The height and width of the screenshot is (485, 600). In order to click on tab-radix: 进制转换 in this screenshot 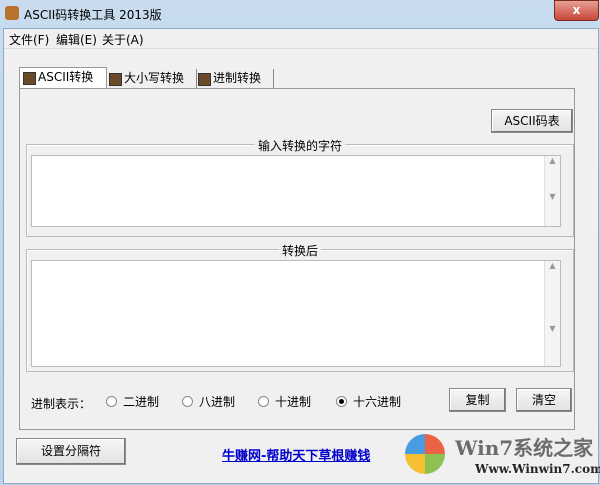, I will do `click(234, 78)`.